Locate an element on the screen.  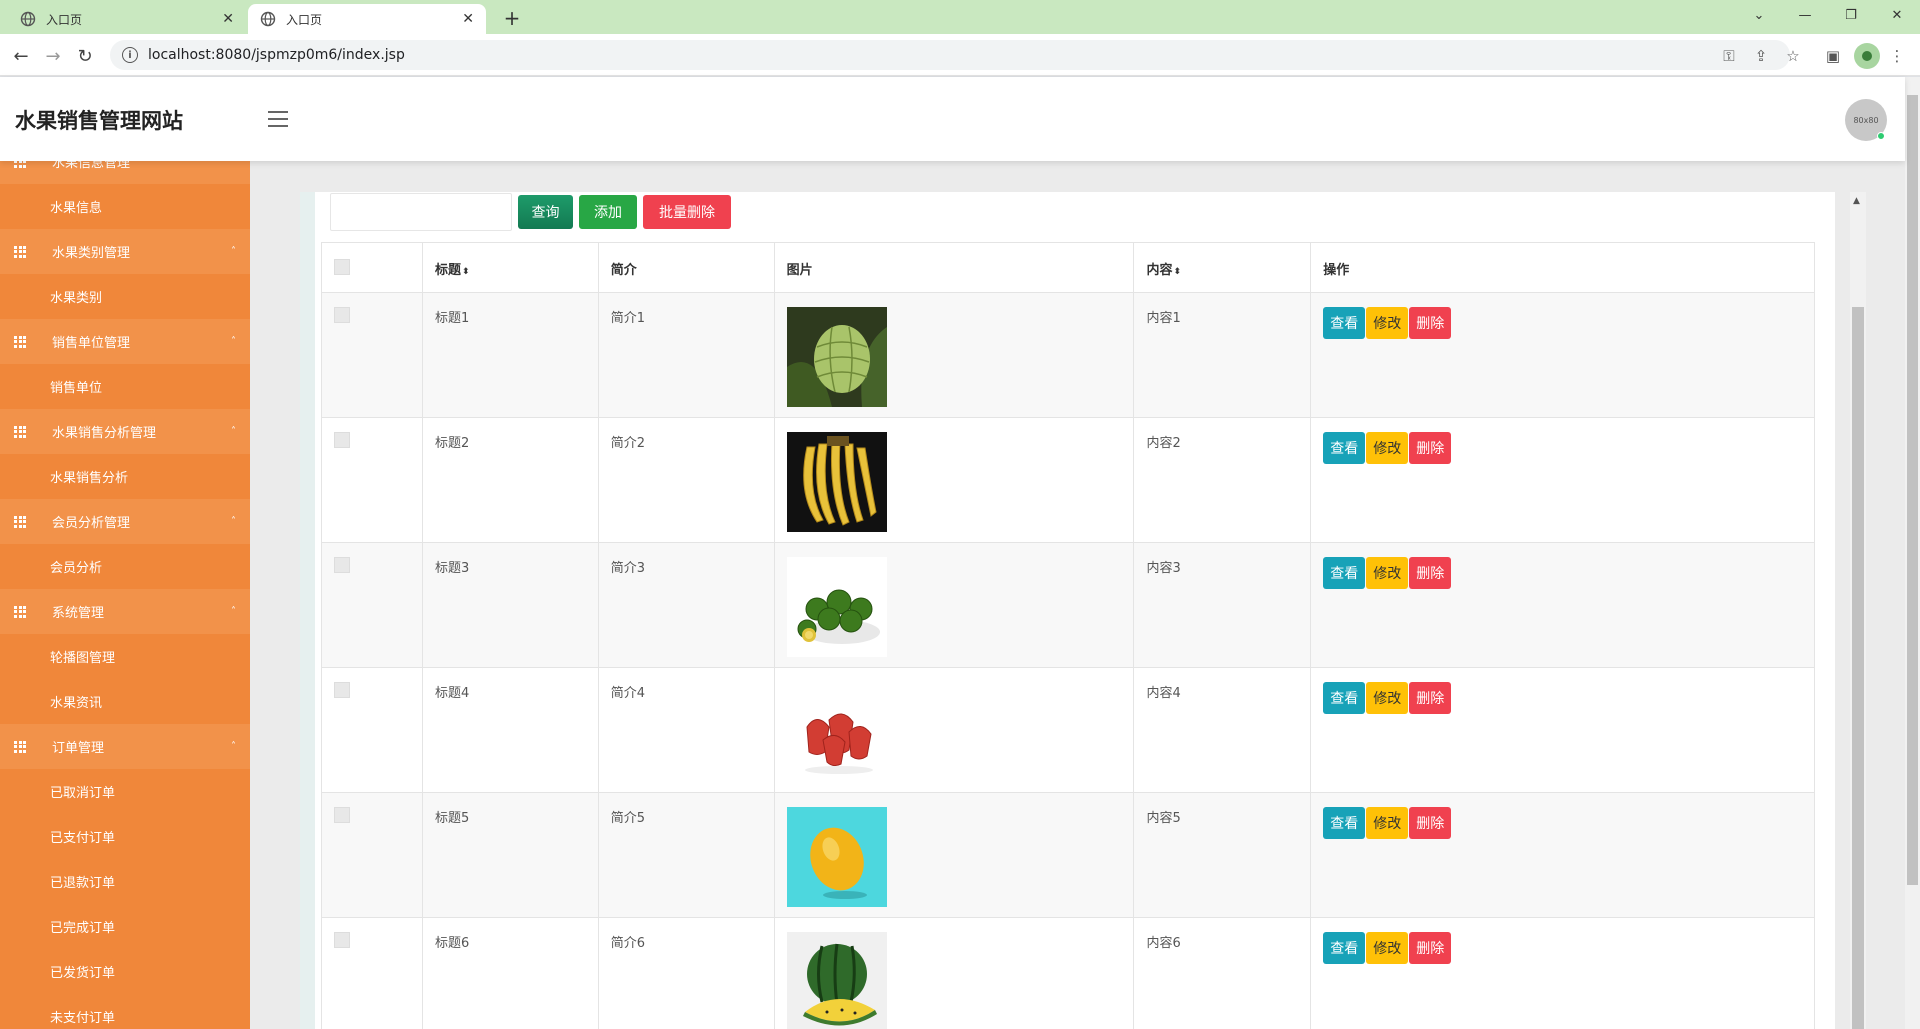
sidebar-group: 系统管理 ˄ is located at coordinates (125, 611).